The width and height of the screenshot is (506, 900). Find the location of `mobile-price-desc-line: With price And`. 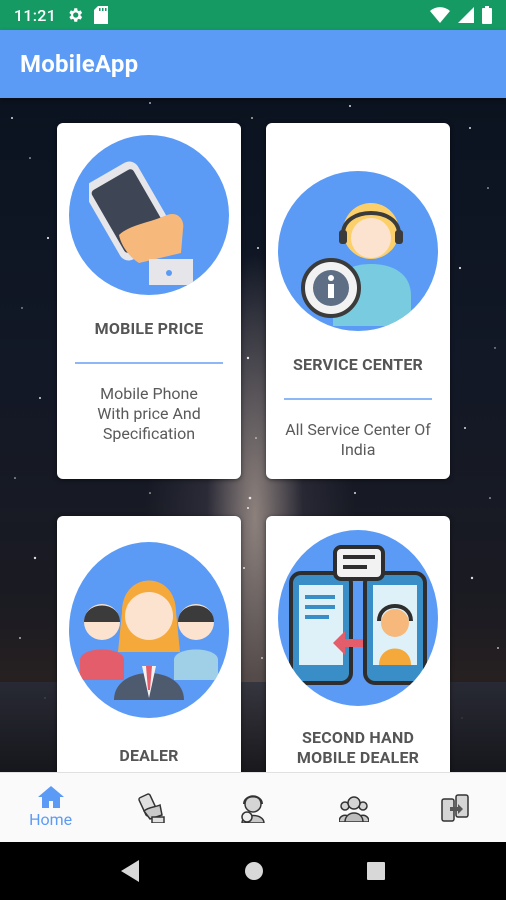

mobile-price-desc-line: With price And is located at coordinates (149, 413).